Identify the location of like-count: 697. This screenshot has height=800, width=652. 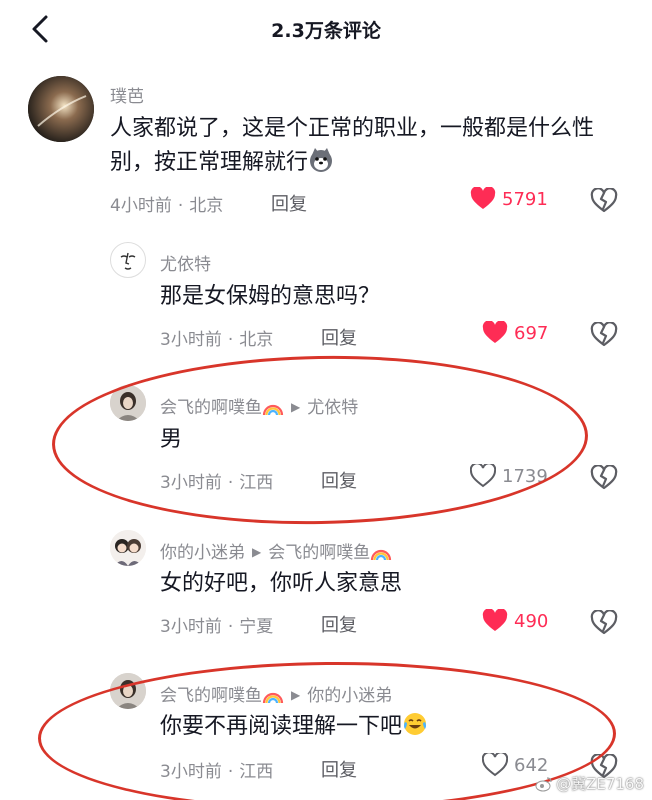
(531, 333).